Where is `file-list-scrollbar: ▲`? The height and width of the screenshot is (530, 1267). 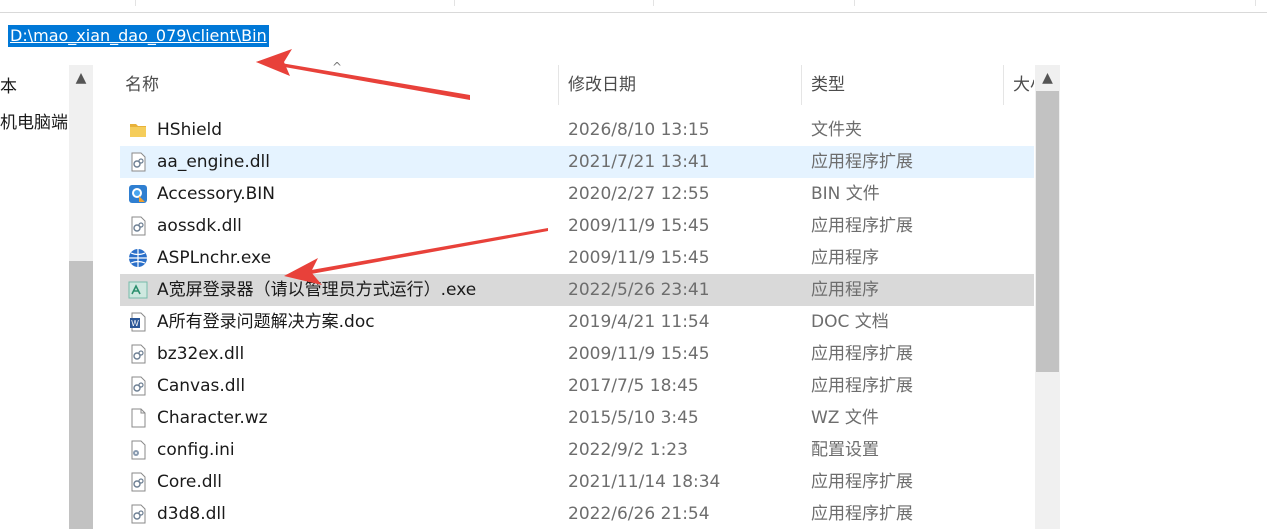
file-list-scrollbar: ▲ is located at coordinates (1047, 297).